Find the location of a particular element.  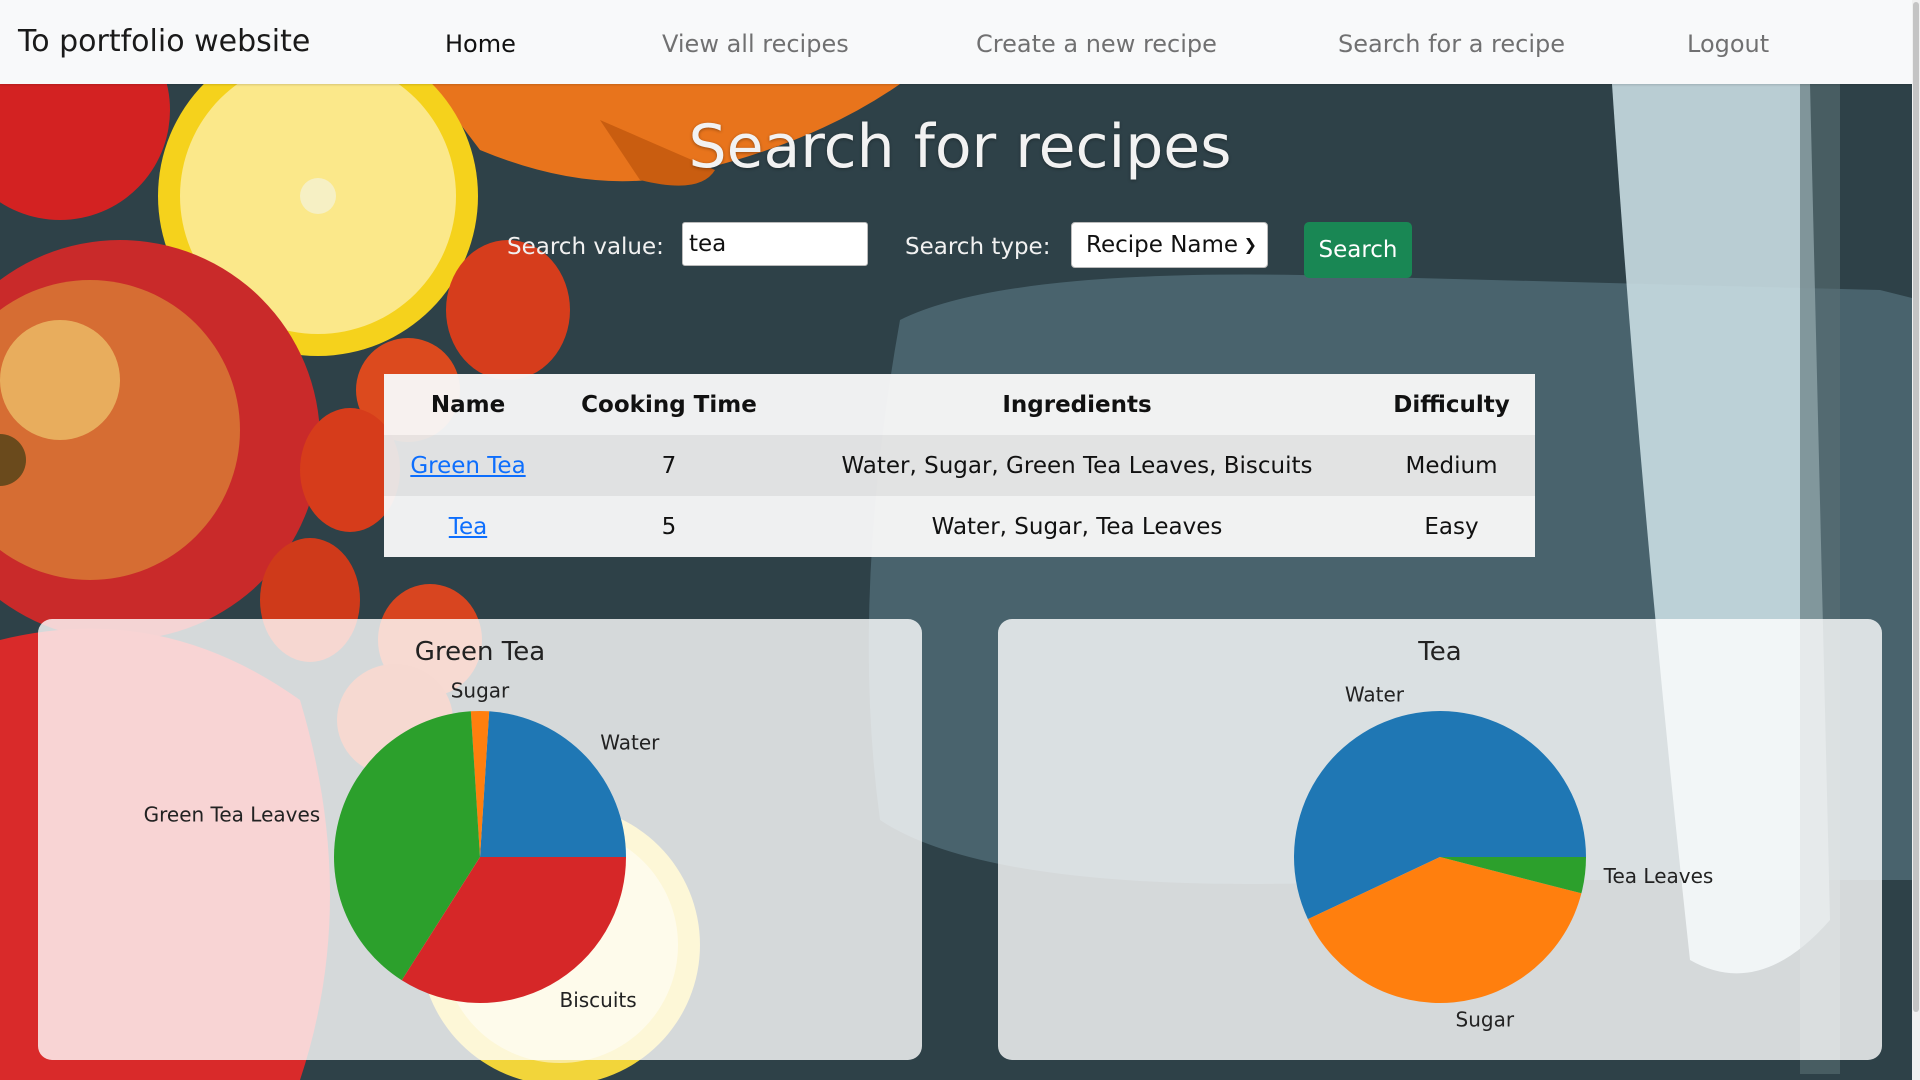

cell-name: Tea is located at coordinates (468, 526).